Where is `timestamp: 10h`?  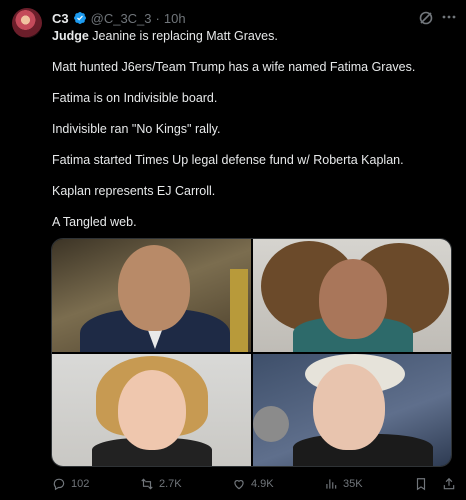
timestamp: 10h is located at coordinates (175, 18).